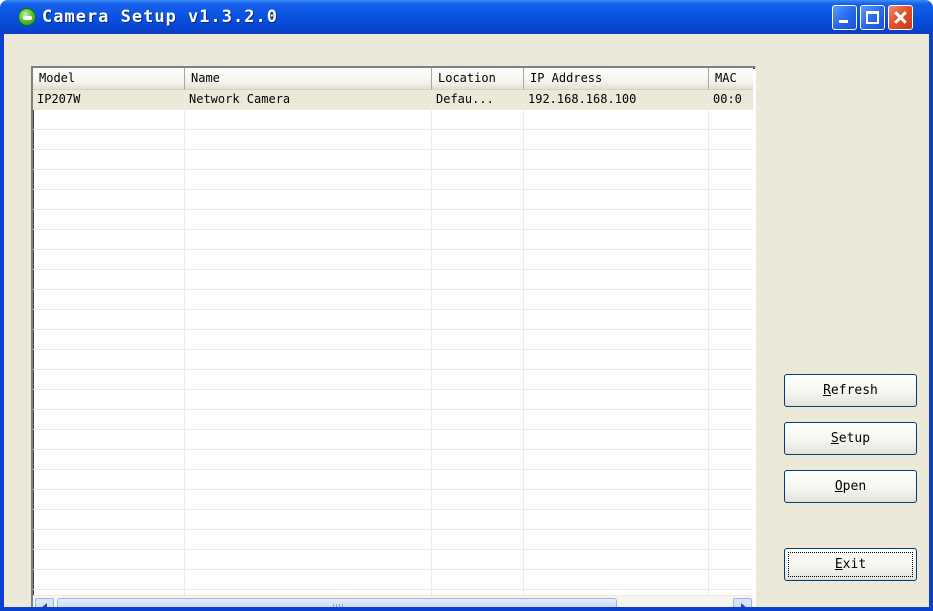 This screenshot has width=933, height=611. Describe the element at coordinates (160, 17) in the screenshot. I see `window-title: Camera Setup v1.3.2.0` at that location.